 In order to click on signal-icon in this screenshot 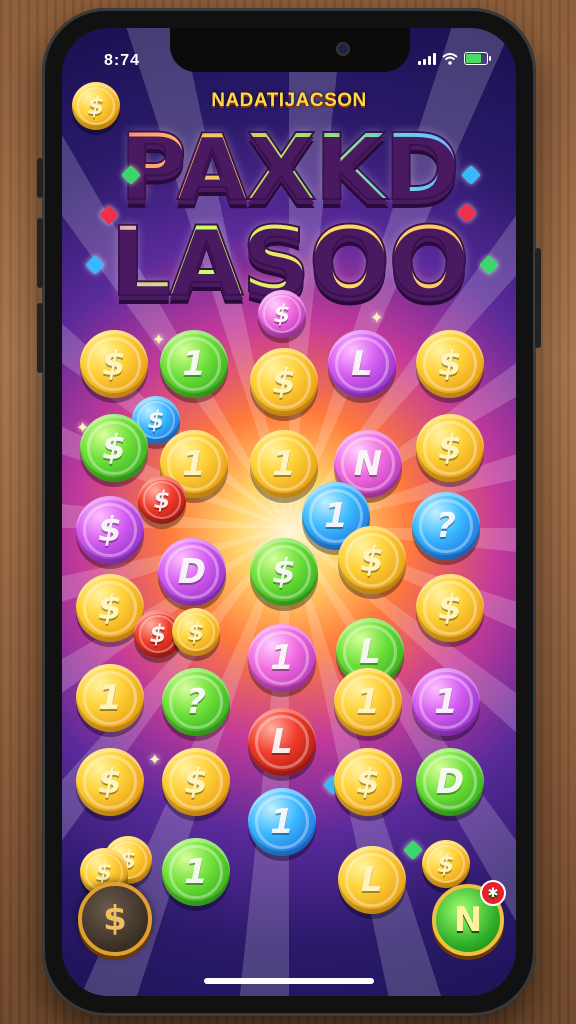, I will do `click(427, 58)`.